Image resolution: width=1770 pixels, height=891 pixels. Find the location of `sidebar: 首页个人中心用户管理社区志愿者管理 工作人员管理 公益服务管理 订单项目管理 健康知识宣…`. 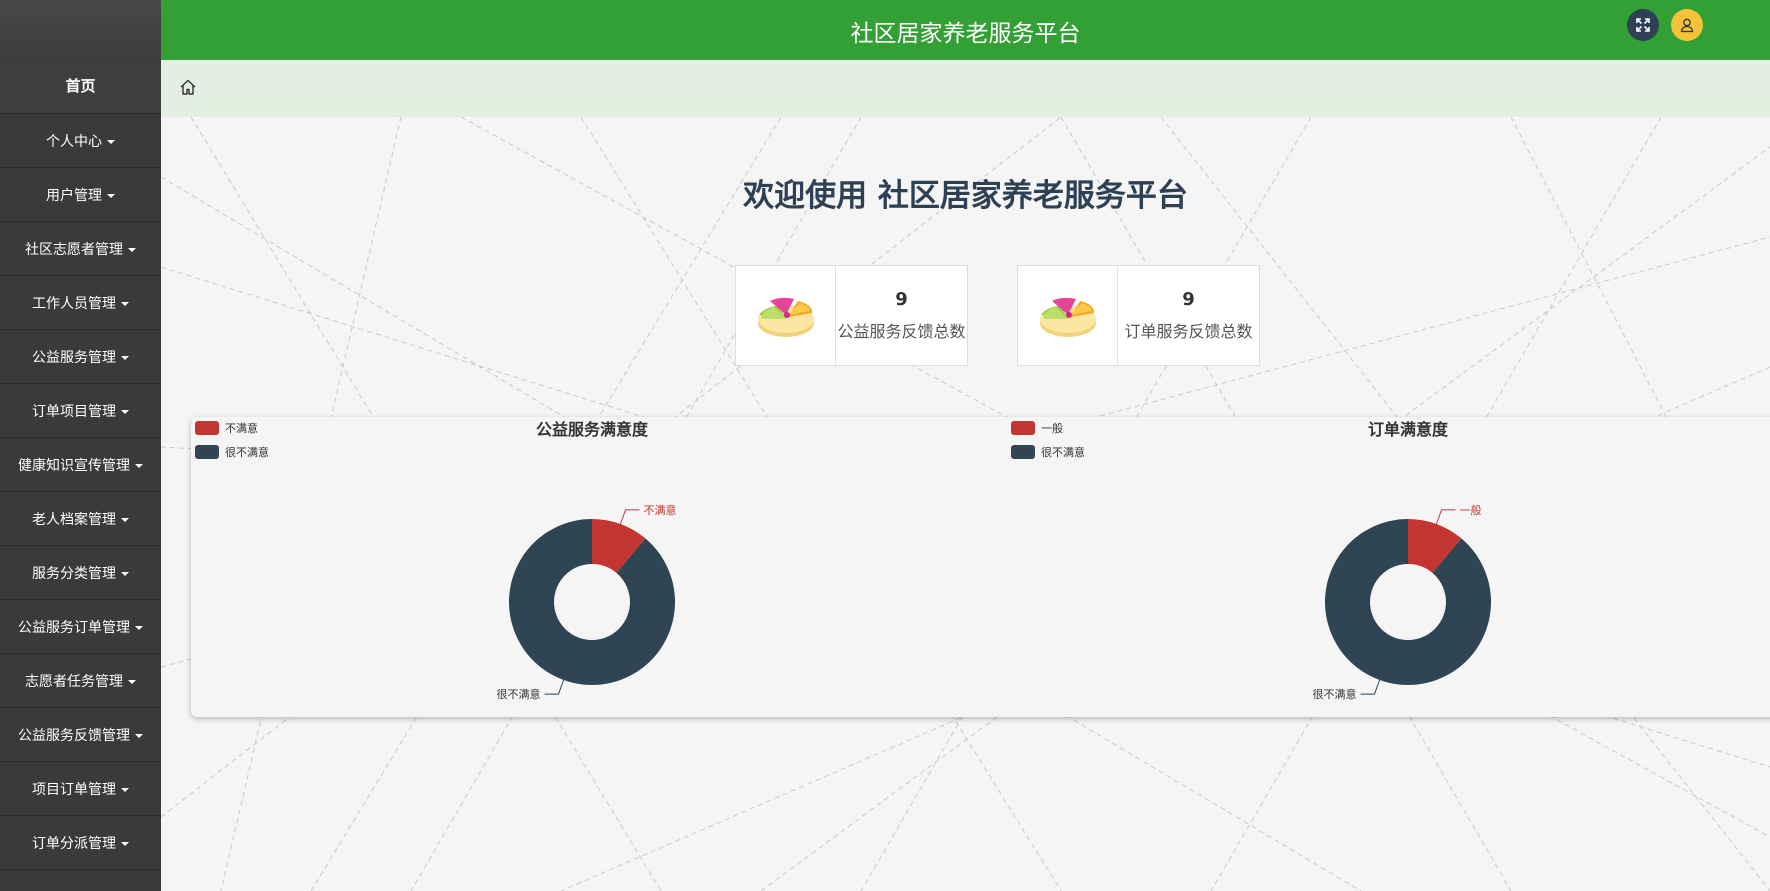

sidebar: 首页个人中心用户管理社区志愿者管理 工作人员管理 公益服务管理 订单项目管理 健康知识宣… is located at coordinates (80, 445).